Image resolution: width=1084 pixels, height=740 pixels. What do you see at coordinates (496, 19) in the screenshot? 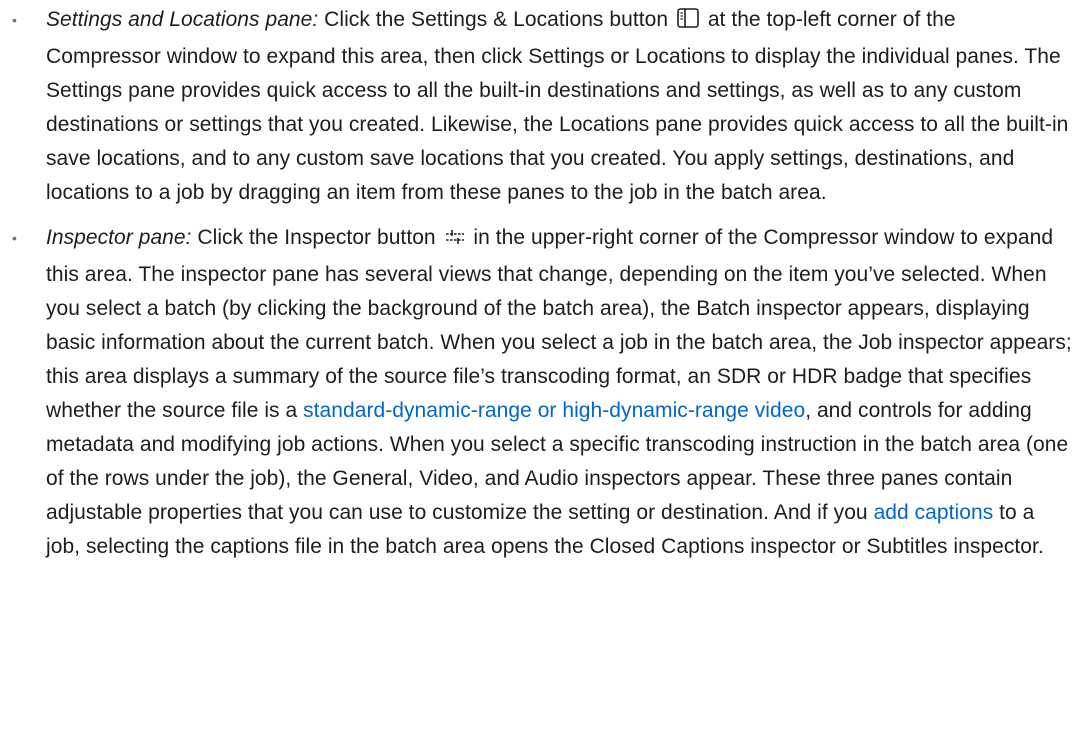
I see `body-text: Click the Settings & Locations button` at bounding box center [496, 19].